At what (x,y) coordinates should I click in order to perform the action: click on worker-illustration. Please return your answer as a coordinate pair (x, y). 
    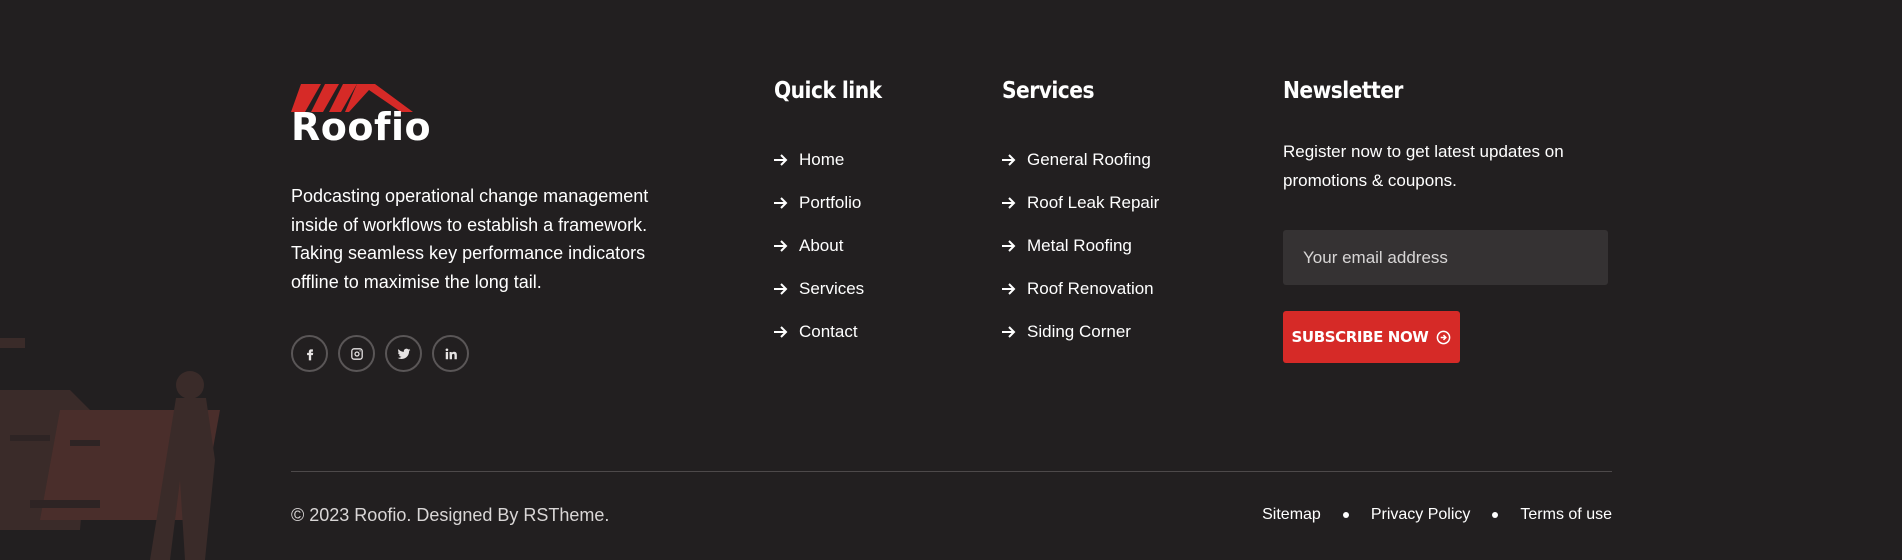
    Looking at the image, I should click on (110, 449).